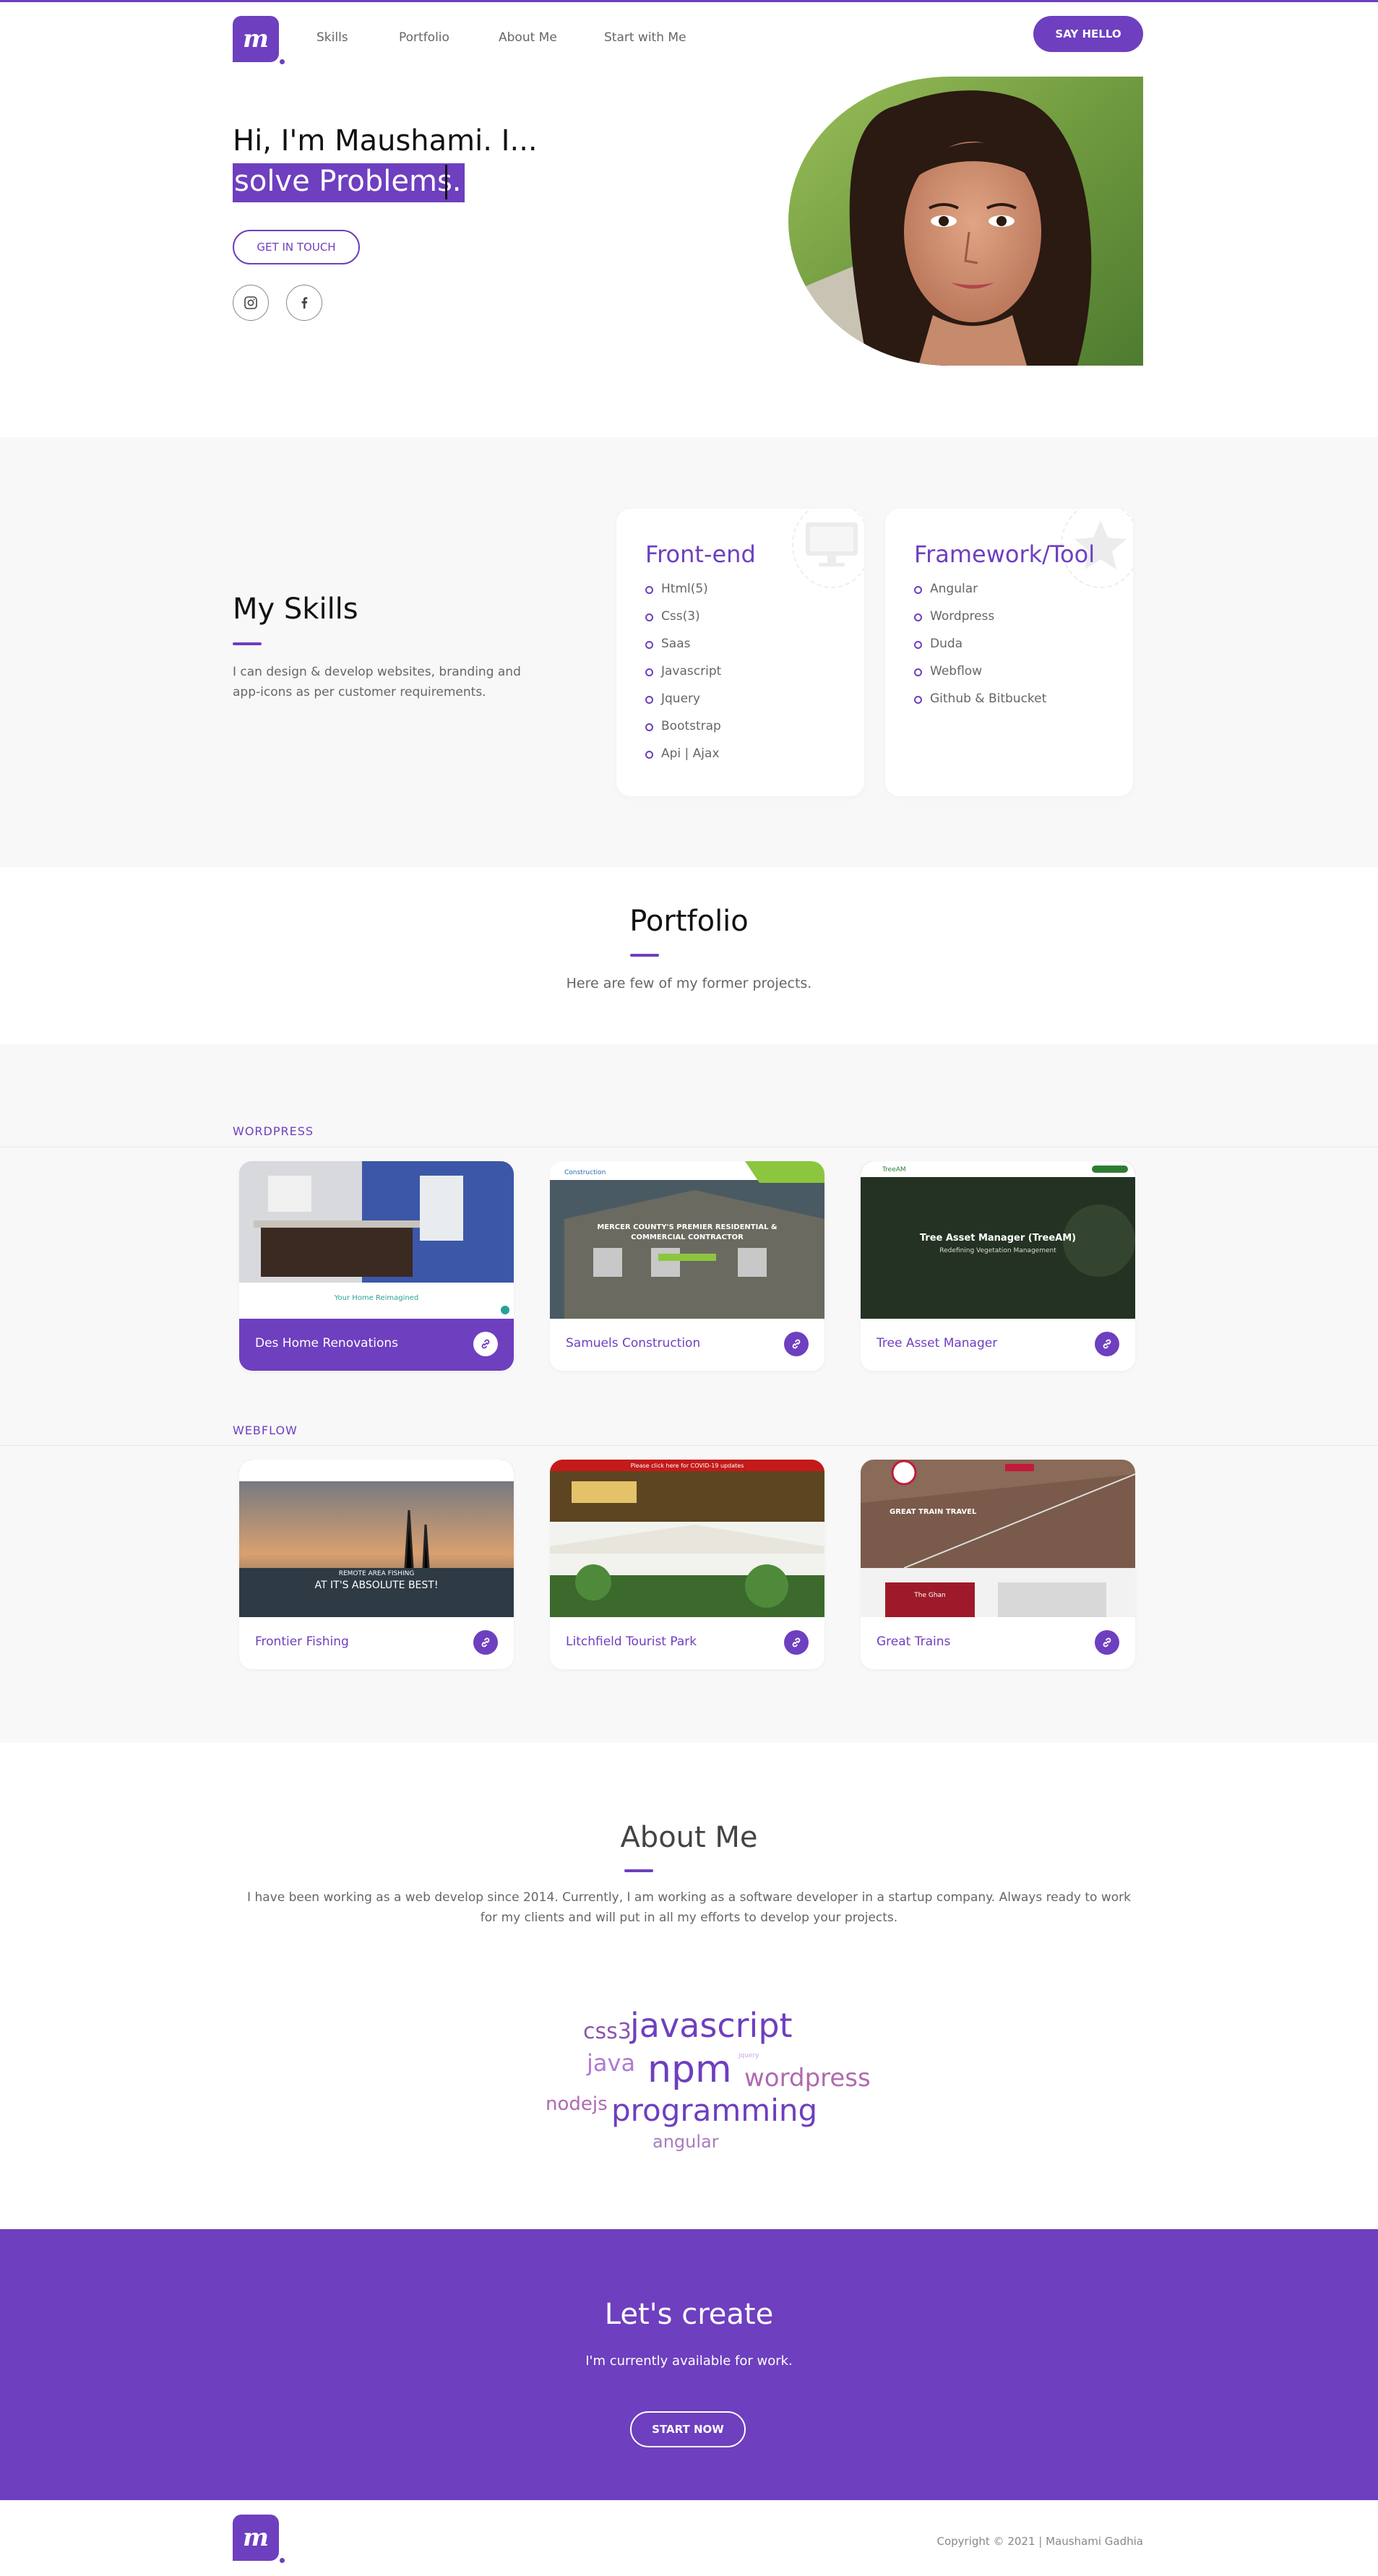 This screenshot has width=1378, height=2576. I want to click on nav-portfolio: Portfolio, so click(424, 37).